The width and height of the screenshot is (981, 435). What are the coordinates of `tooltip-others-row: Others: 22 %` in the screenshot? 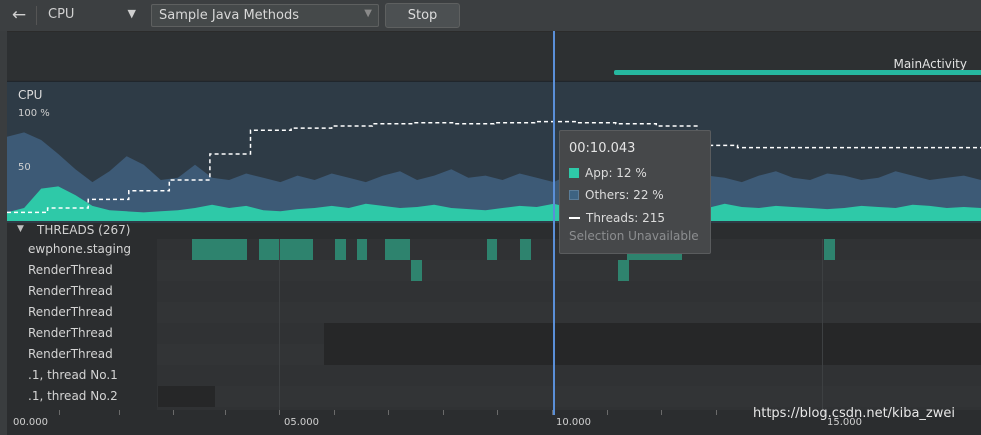 It's located at (616, 195).